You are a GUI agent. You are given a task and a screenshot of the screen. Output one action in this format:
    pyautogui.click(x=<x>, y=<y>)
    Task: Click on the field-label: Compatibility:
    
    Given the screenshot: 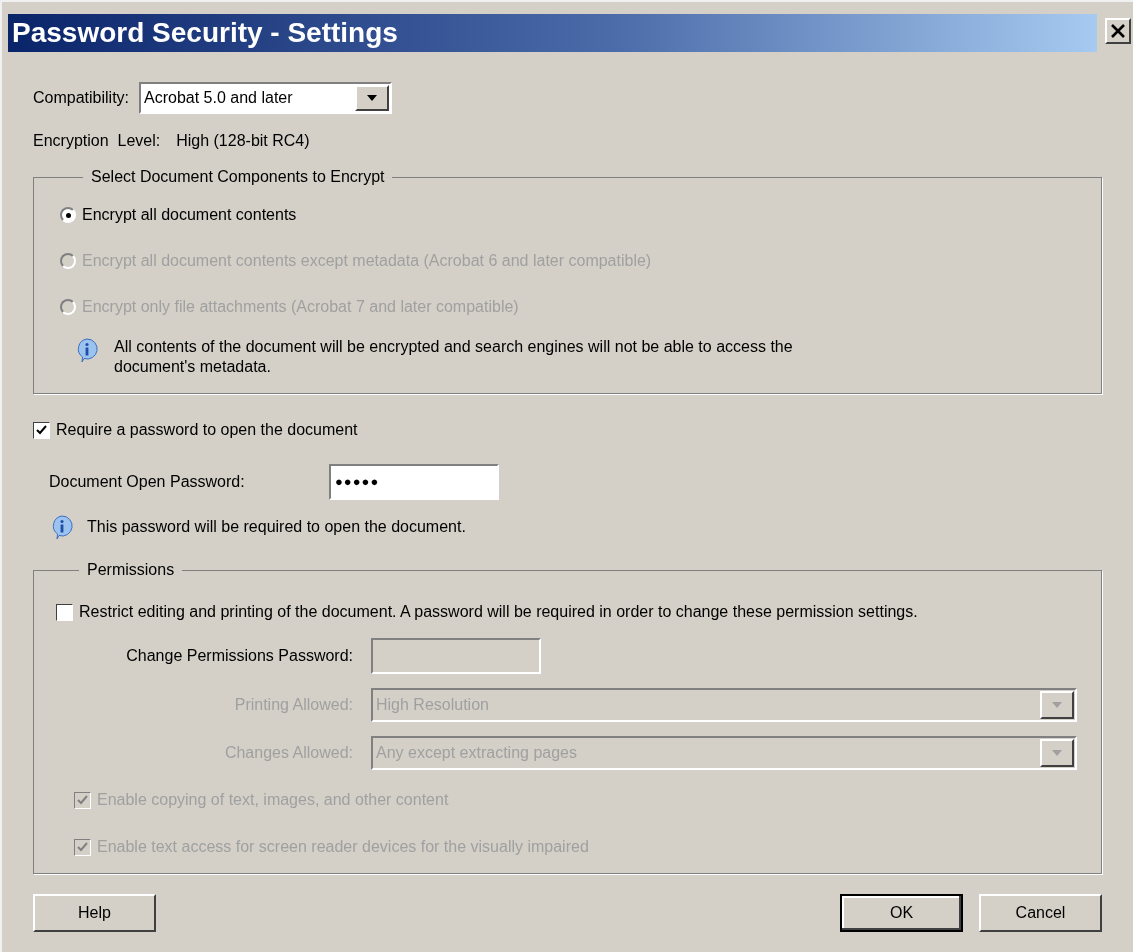 What is the action you would take?
    pyautogui.click(x=81, y=98)
    